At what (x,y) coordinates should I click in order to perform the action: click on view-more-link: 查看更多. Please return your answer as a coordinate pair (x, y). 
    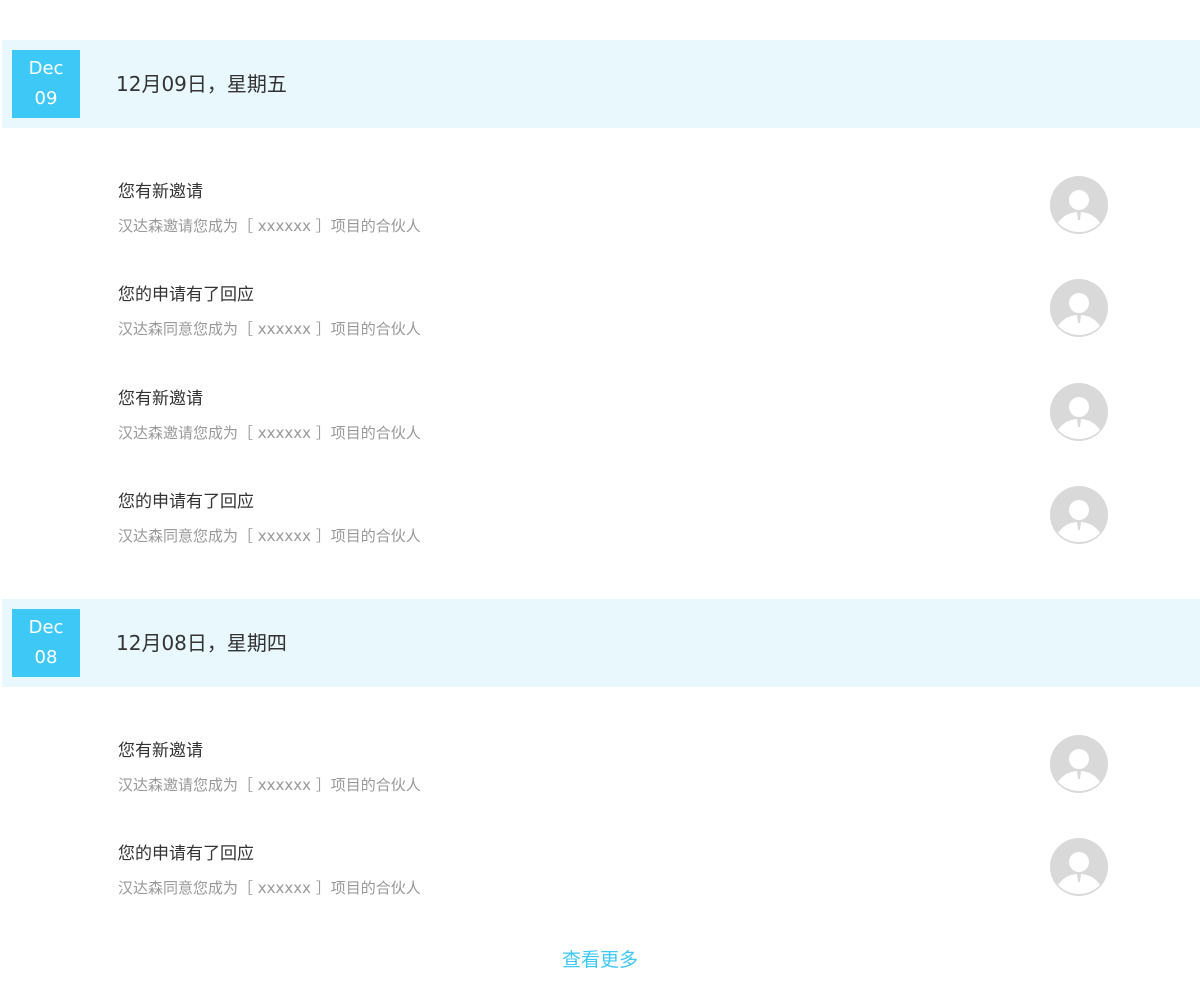
    Looking at the image, I should click on (600, 960).